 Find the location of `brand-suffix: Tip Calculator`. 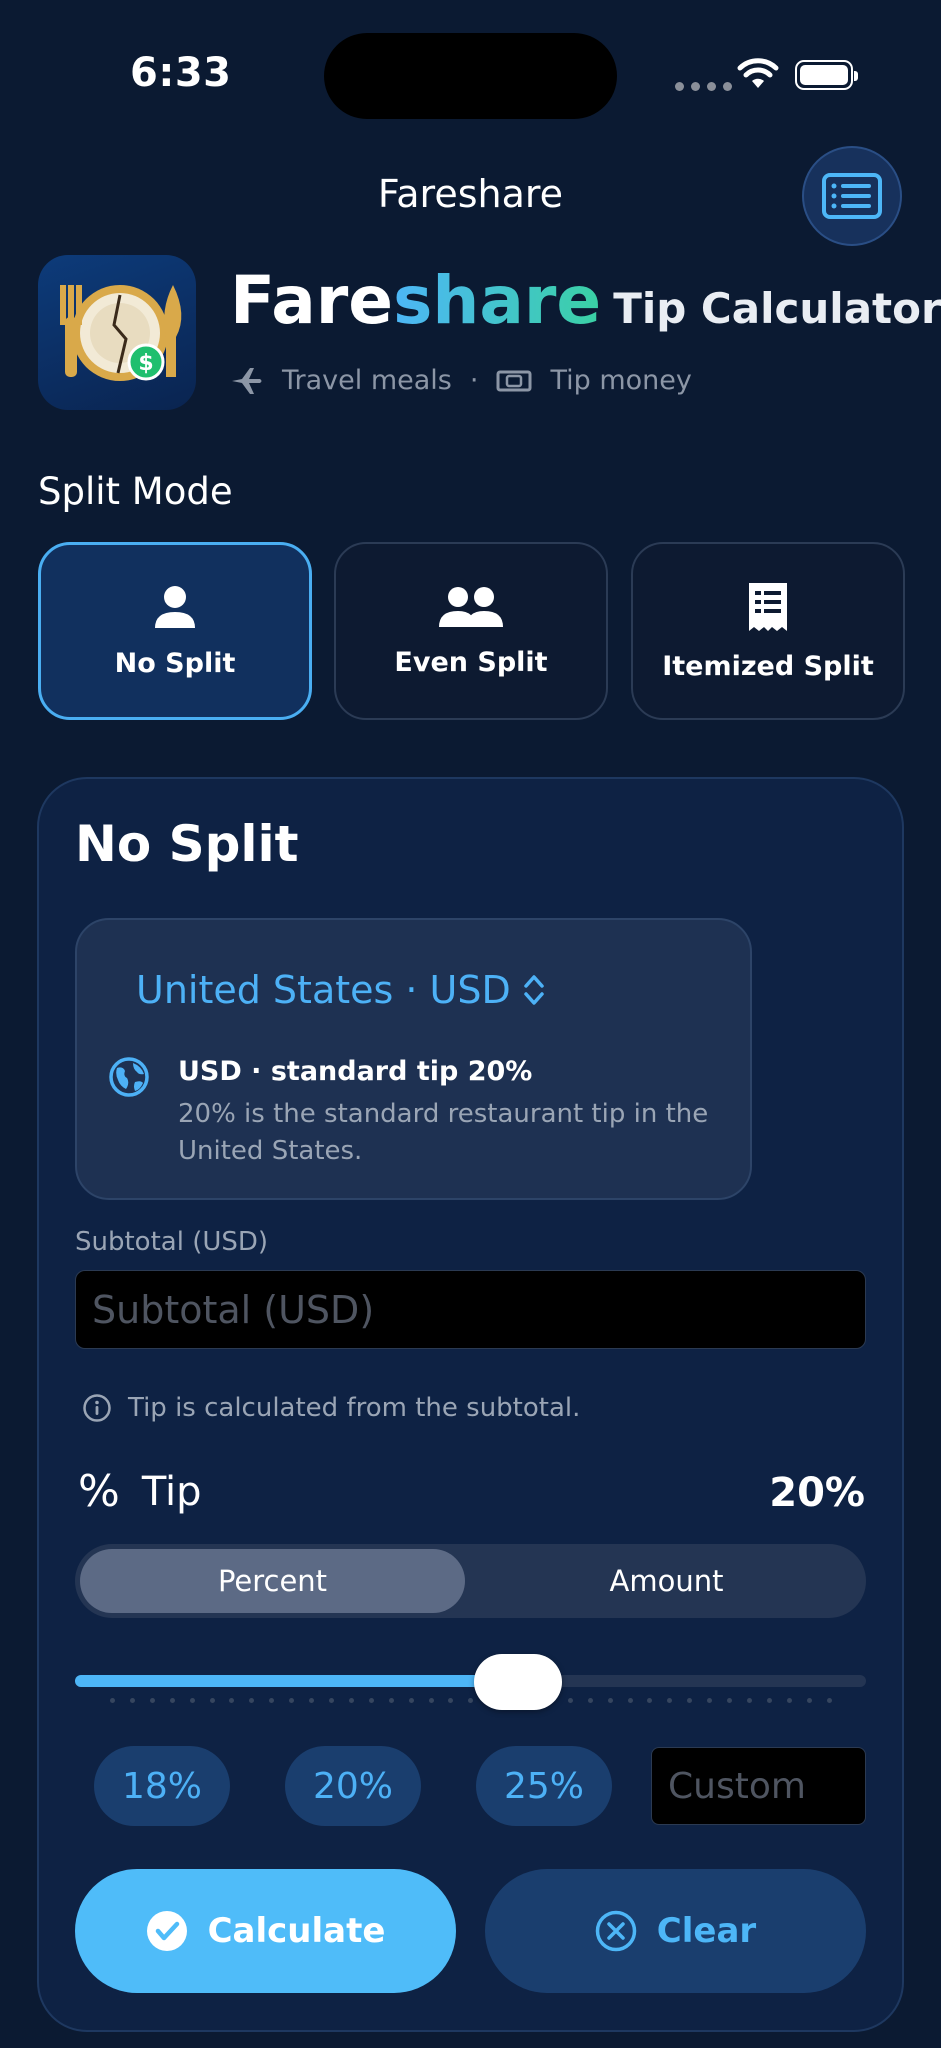

brand-suffix: Tip Calculator is located at coordinates (777, 308).